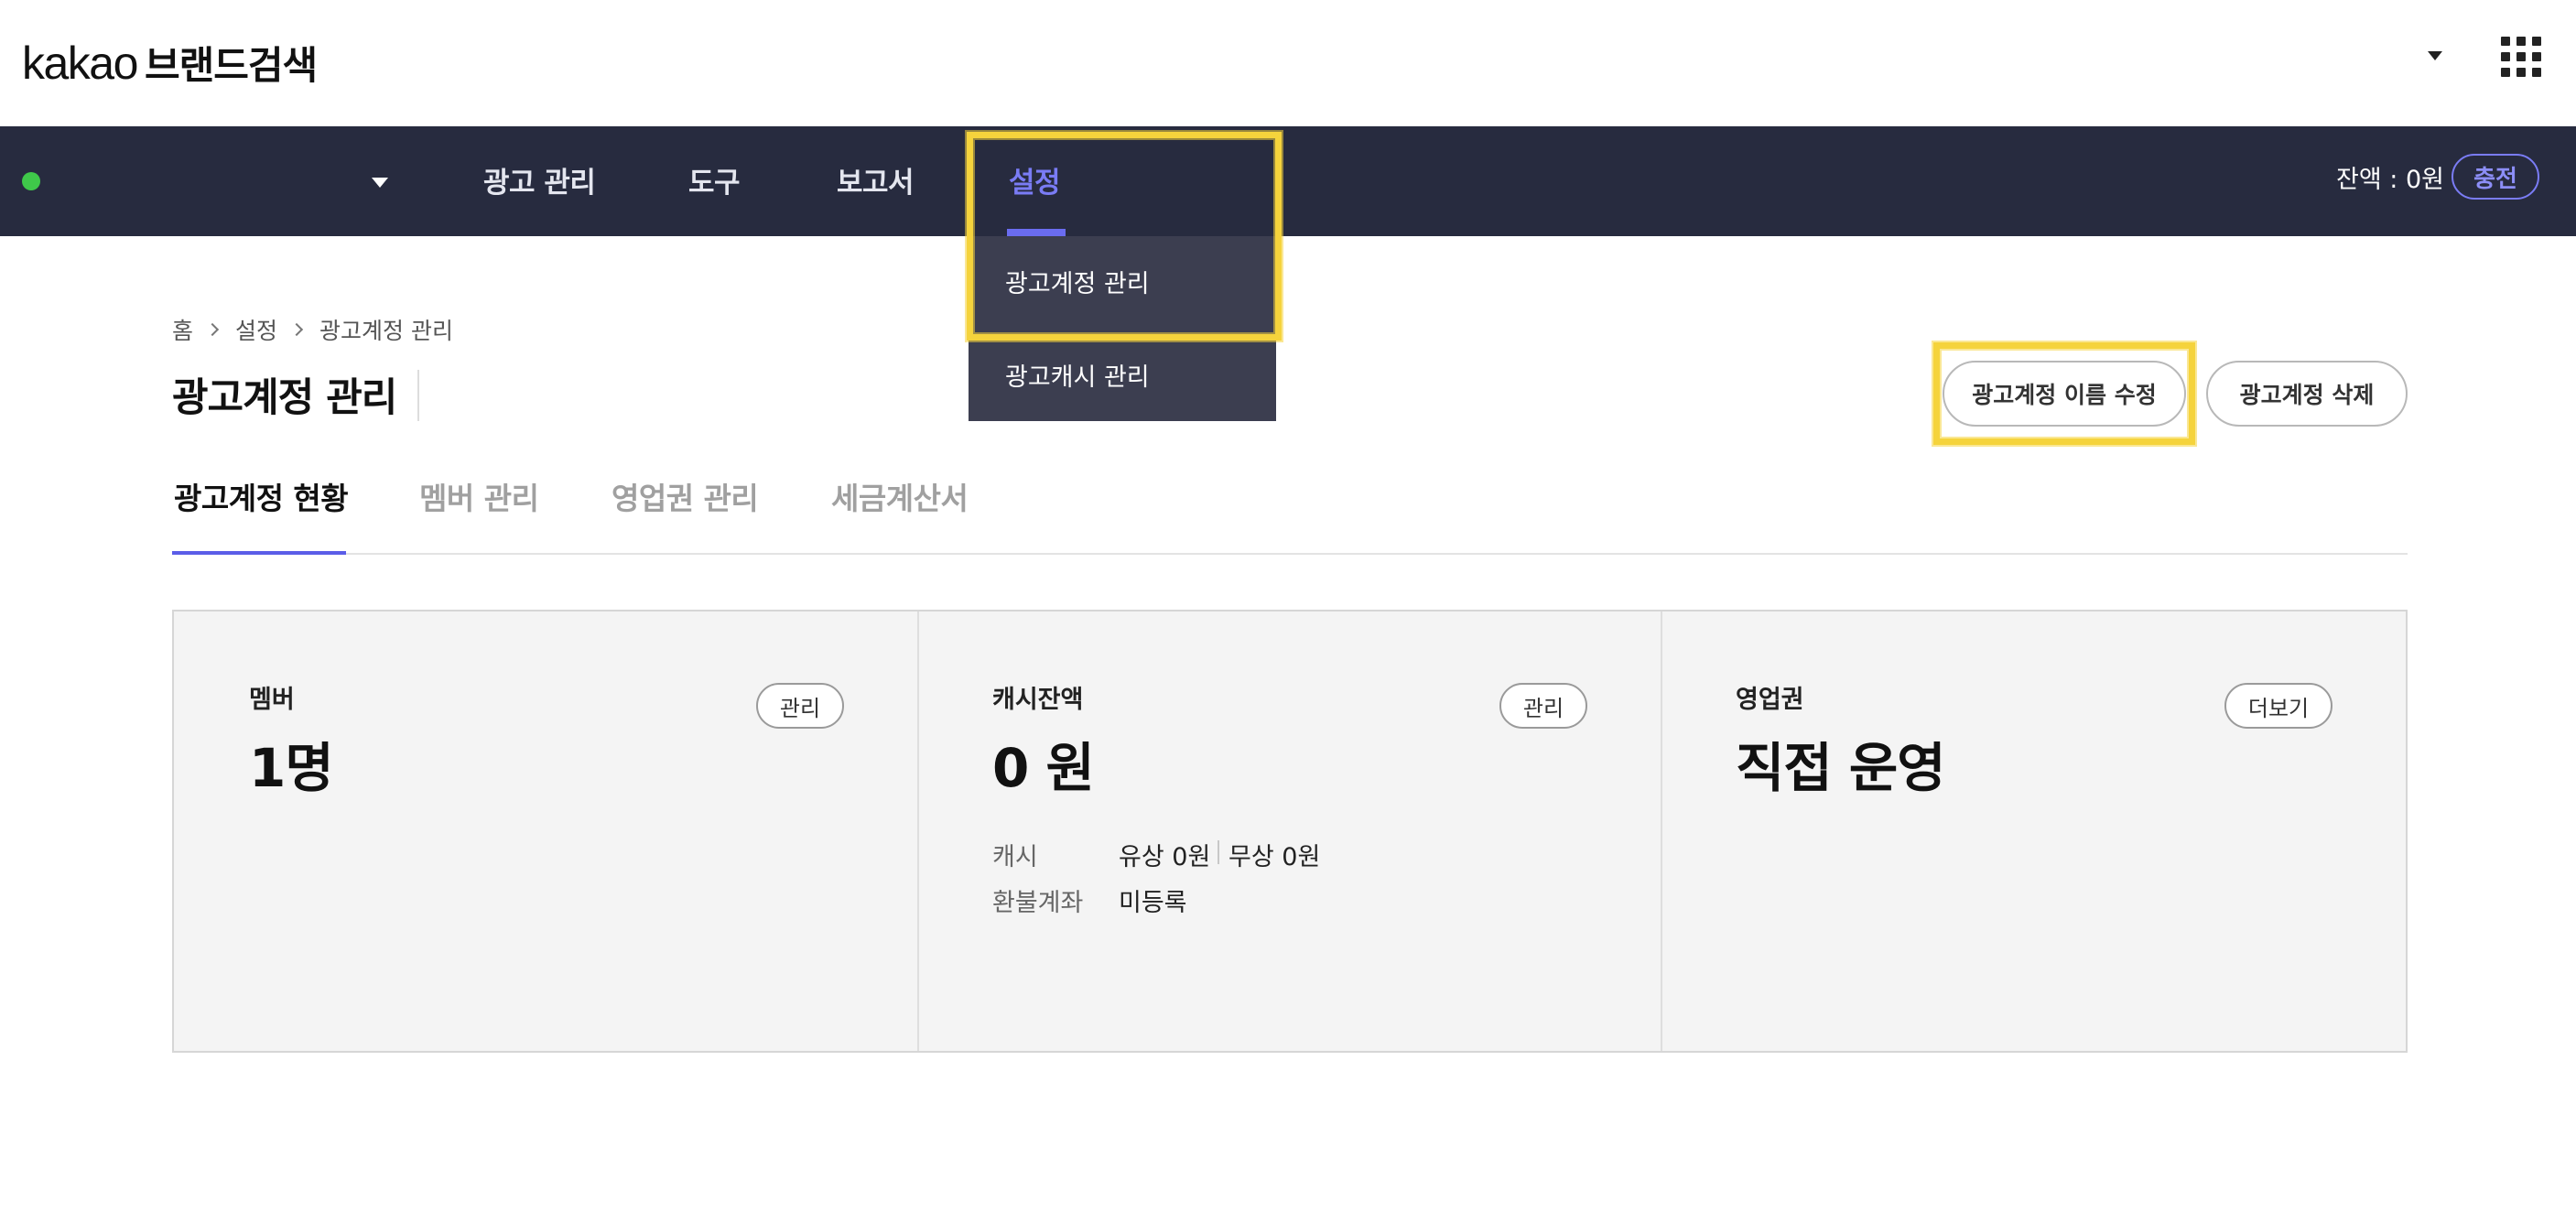 This screenshot has height=1212, width=2576. What do you see at coordinates (900, 496) in the screenshot?
I see `tab-tax-invoice: 세금계산서` at bounding box center [900, 496].